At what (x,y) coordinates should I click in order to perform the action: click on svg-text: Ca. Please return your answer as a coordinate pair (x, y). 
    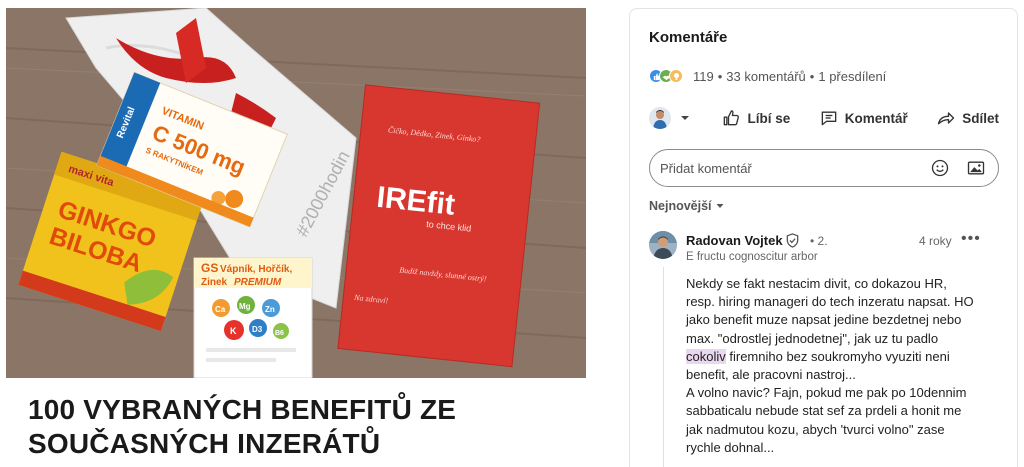
    Looking at the image, I should click on (220, 309).